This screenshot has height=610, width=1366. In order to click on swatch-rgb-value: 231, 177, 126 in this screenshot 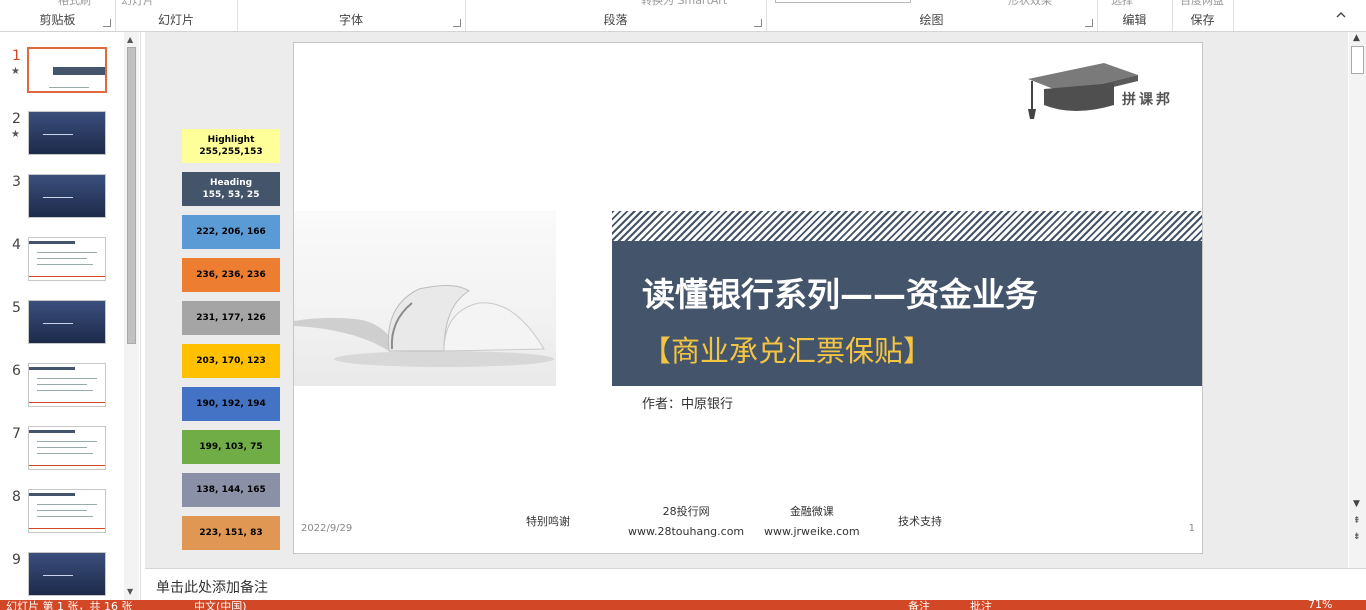, I will do `click(231, 318)`.